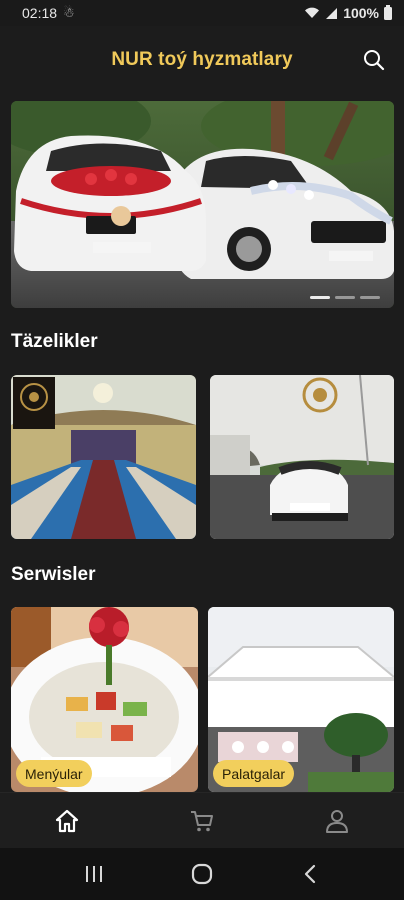 Image resolution: width=404 pixels, height=900 pixels. I want to click on battery-percentage: 100%, so click(361, 13).